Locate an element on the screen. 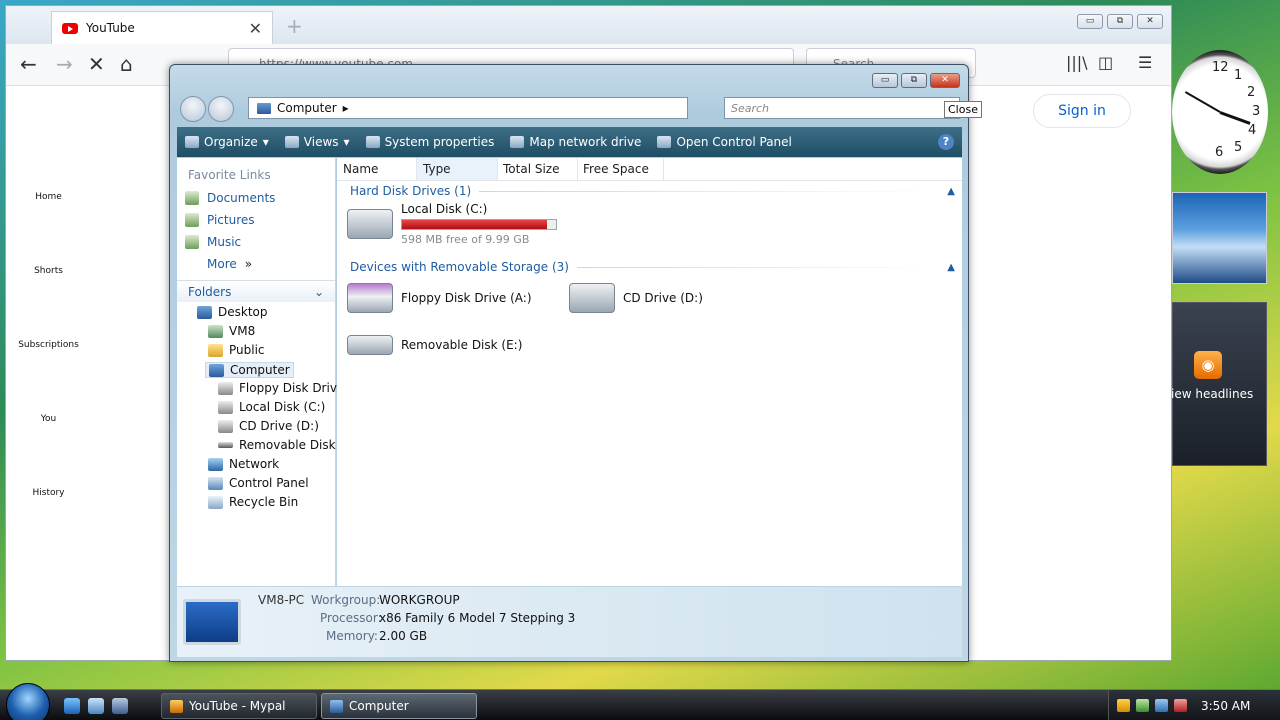  organize-button: Organize ▾ is located at coordinates (227, 142).